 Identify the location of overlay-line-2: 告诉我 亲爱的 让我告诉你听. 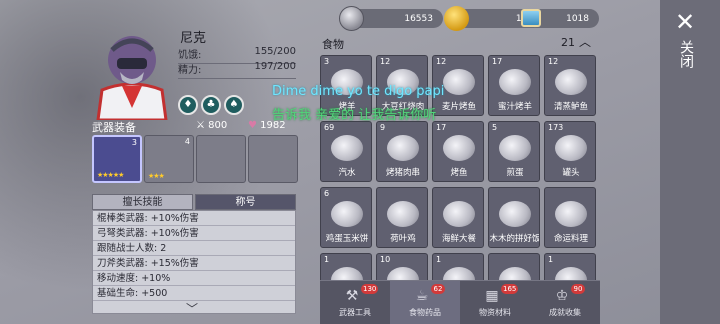
(354, 115).